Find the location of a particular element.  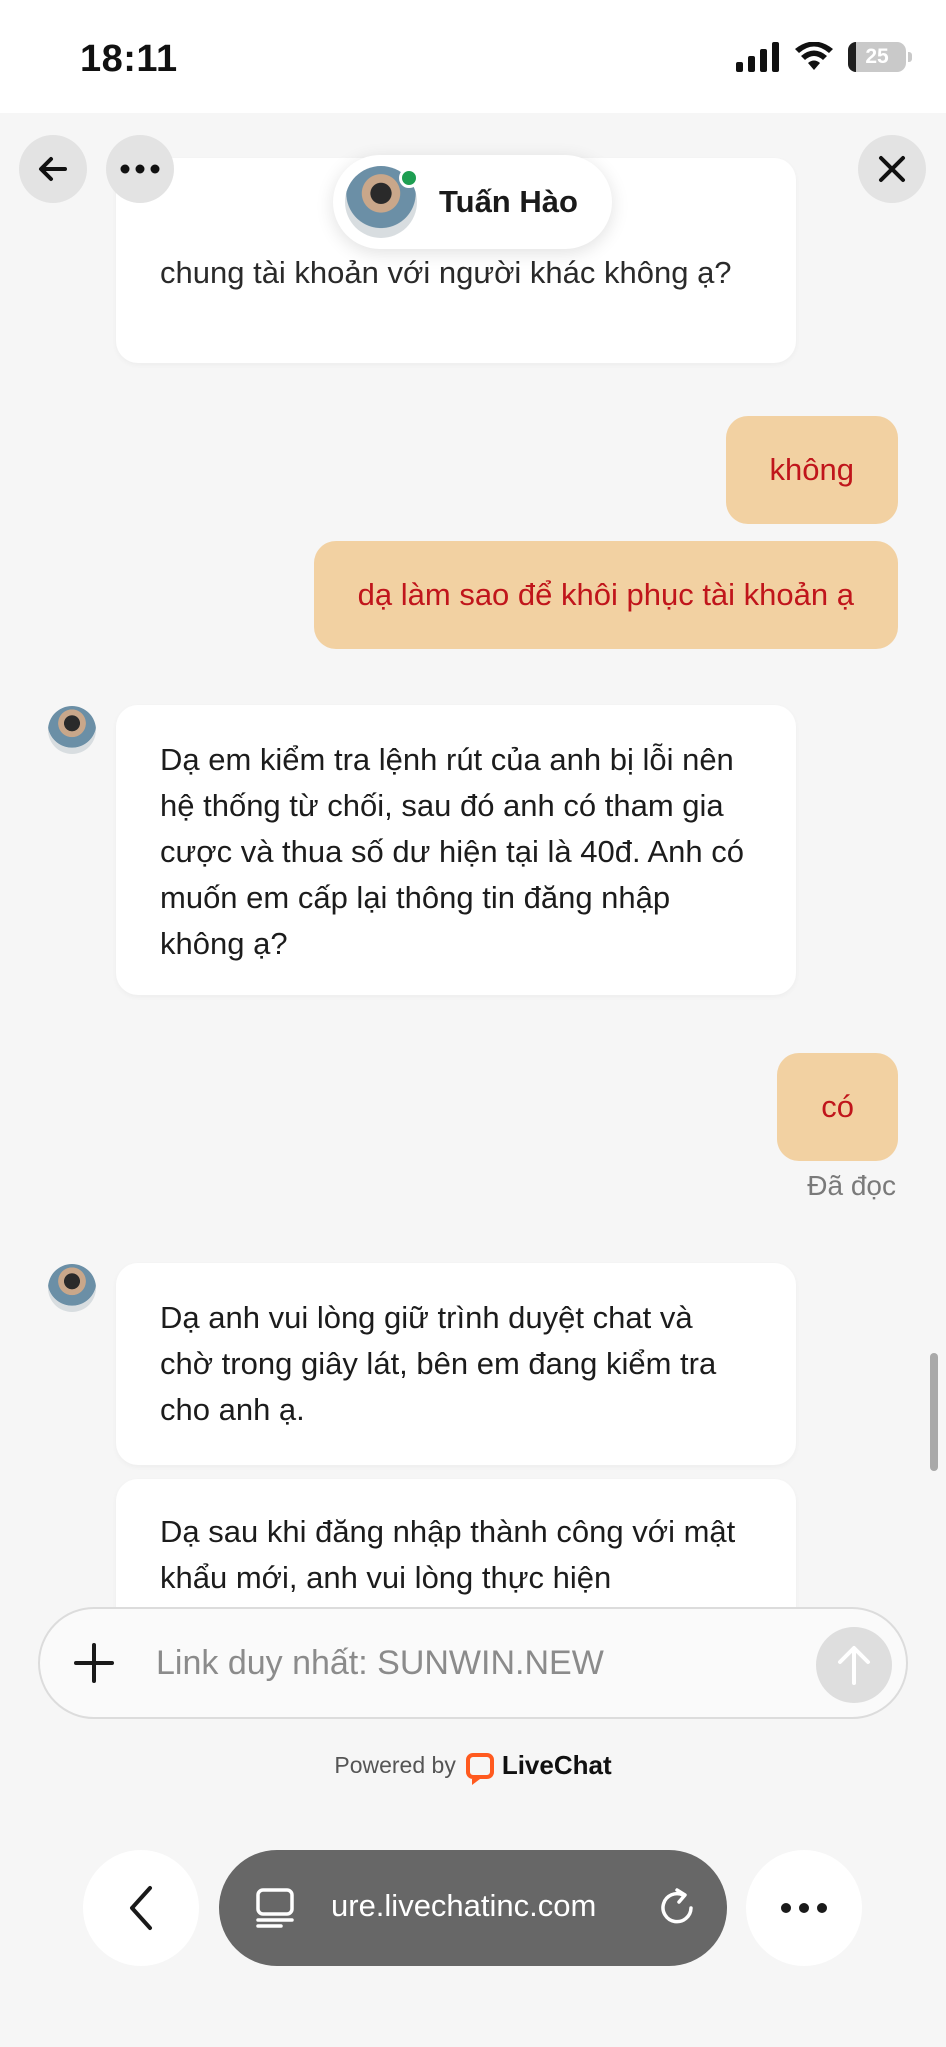

chevron-left-icon is located at coordinates (141, 1908).